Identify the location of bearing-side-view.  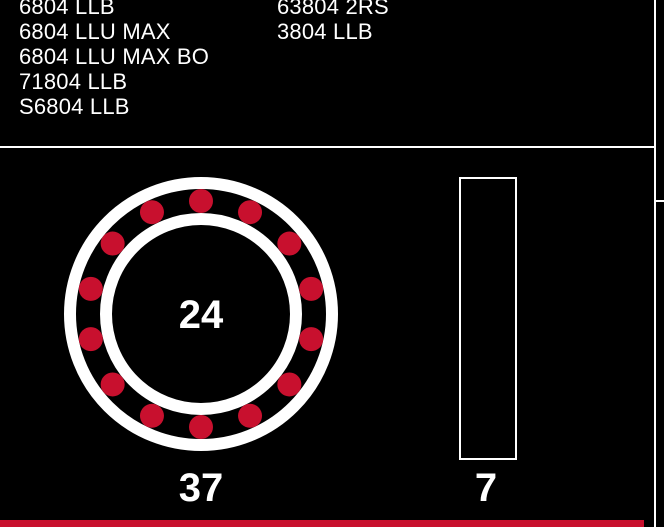
(488, 318).